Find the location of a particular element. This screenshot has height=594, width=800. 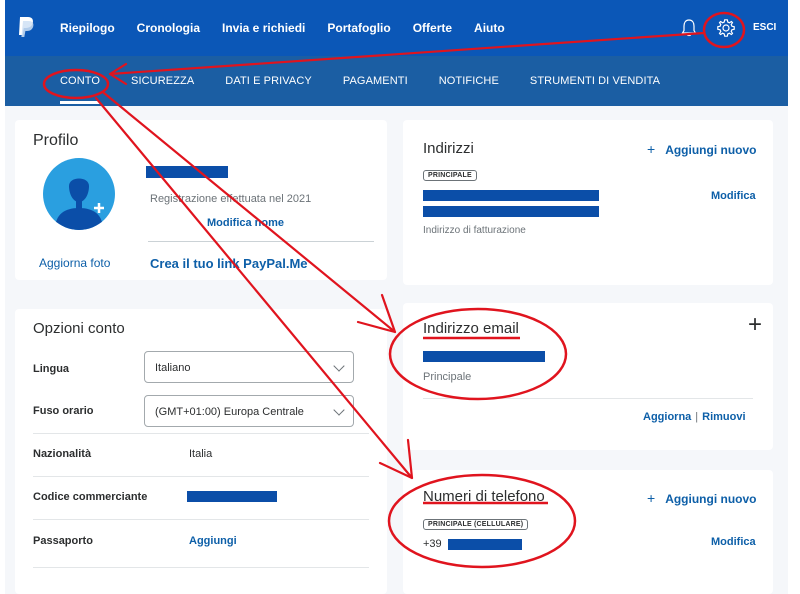

addresses-title: Indirizzi is located at coordinates (448, 148).